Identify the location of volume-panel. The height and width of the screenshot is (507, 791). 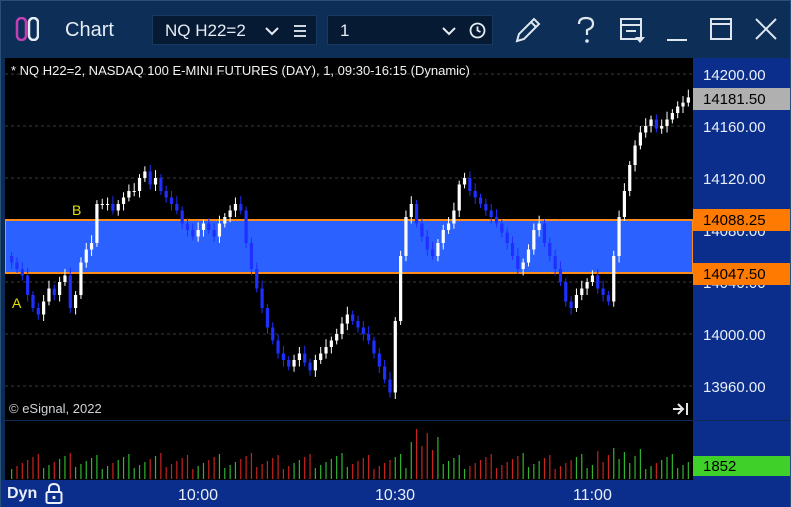
(349, 450).